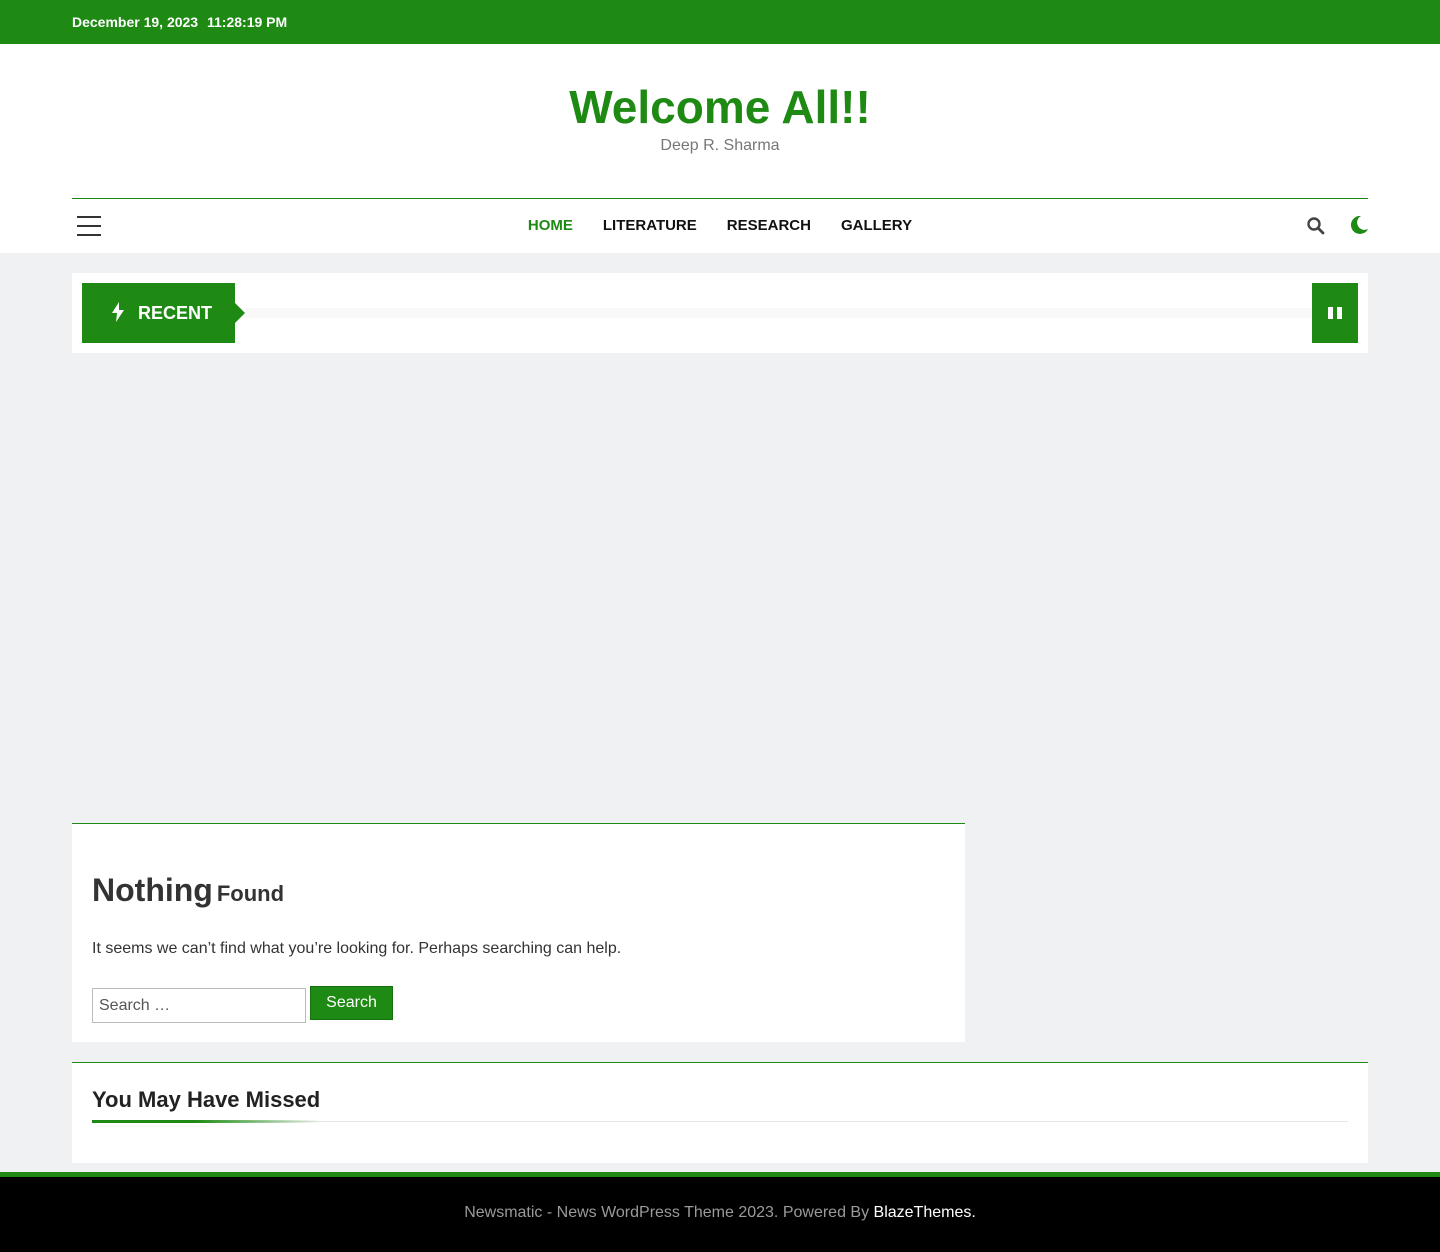 The image size is (1440, 1252). I want to click on page-title: Nothing Found, so click(188, 890).